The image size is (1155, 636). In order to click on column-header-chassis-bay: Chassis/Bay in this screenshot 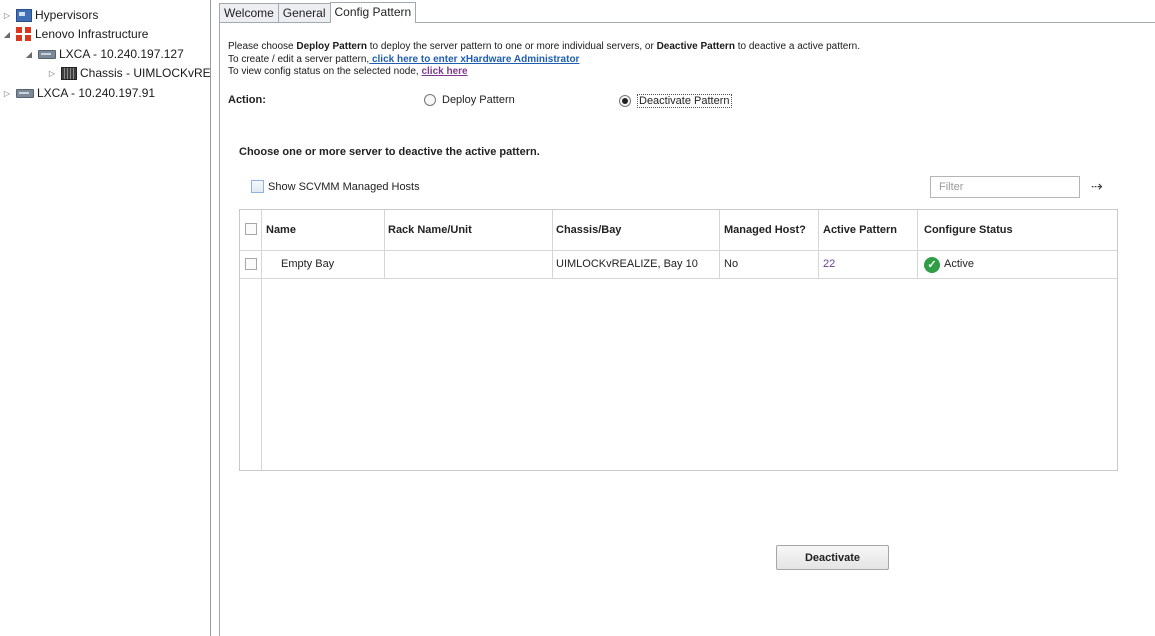, I will do `click(588, 230)`.